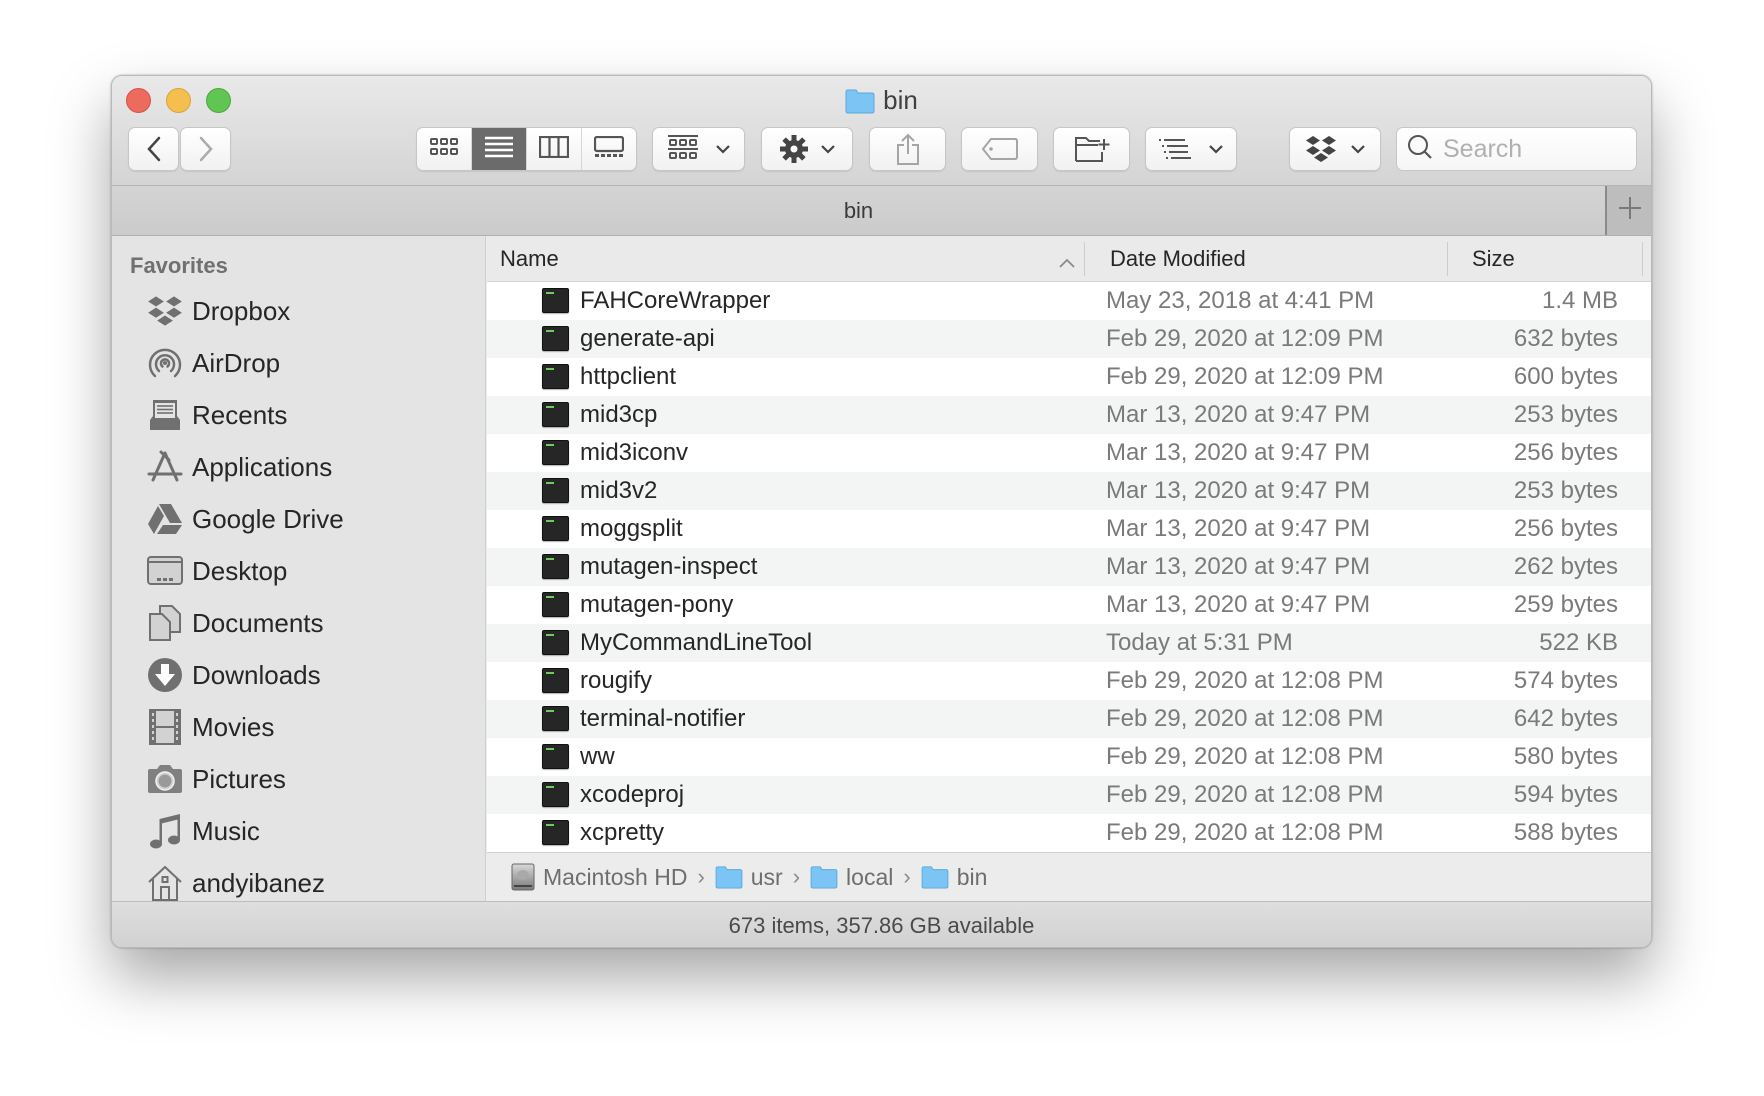  What do you see at coordinates (1358, 149) in the screenshot?
I see `chevron-down-icon` at bounding box center [1358, 149].